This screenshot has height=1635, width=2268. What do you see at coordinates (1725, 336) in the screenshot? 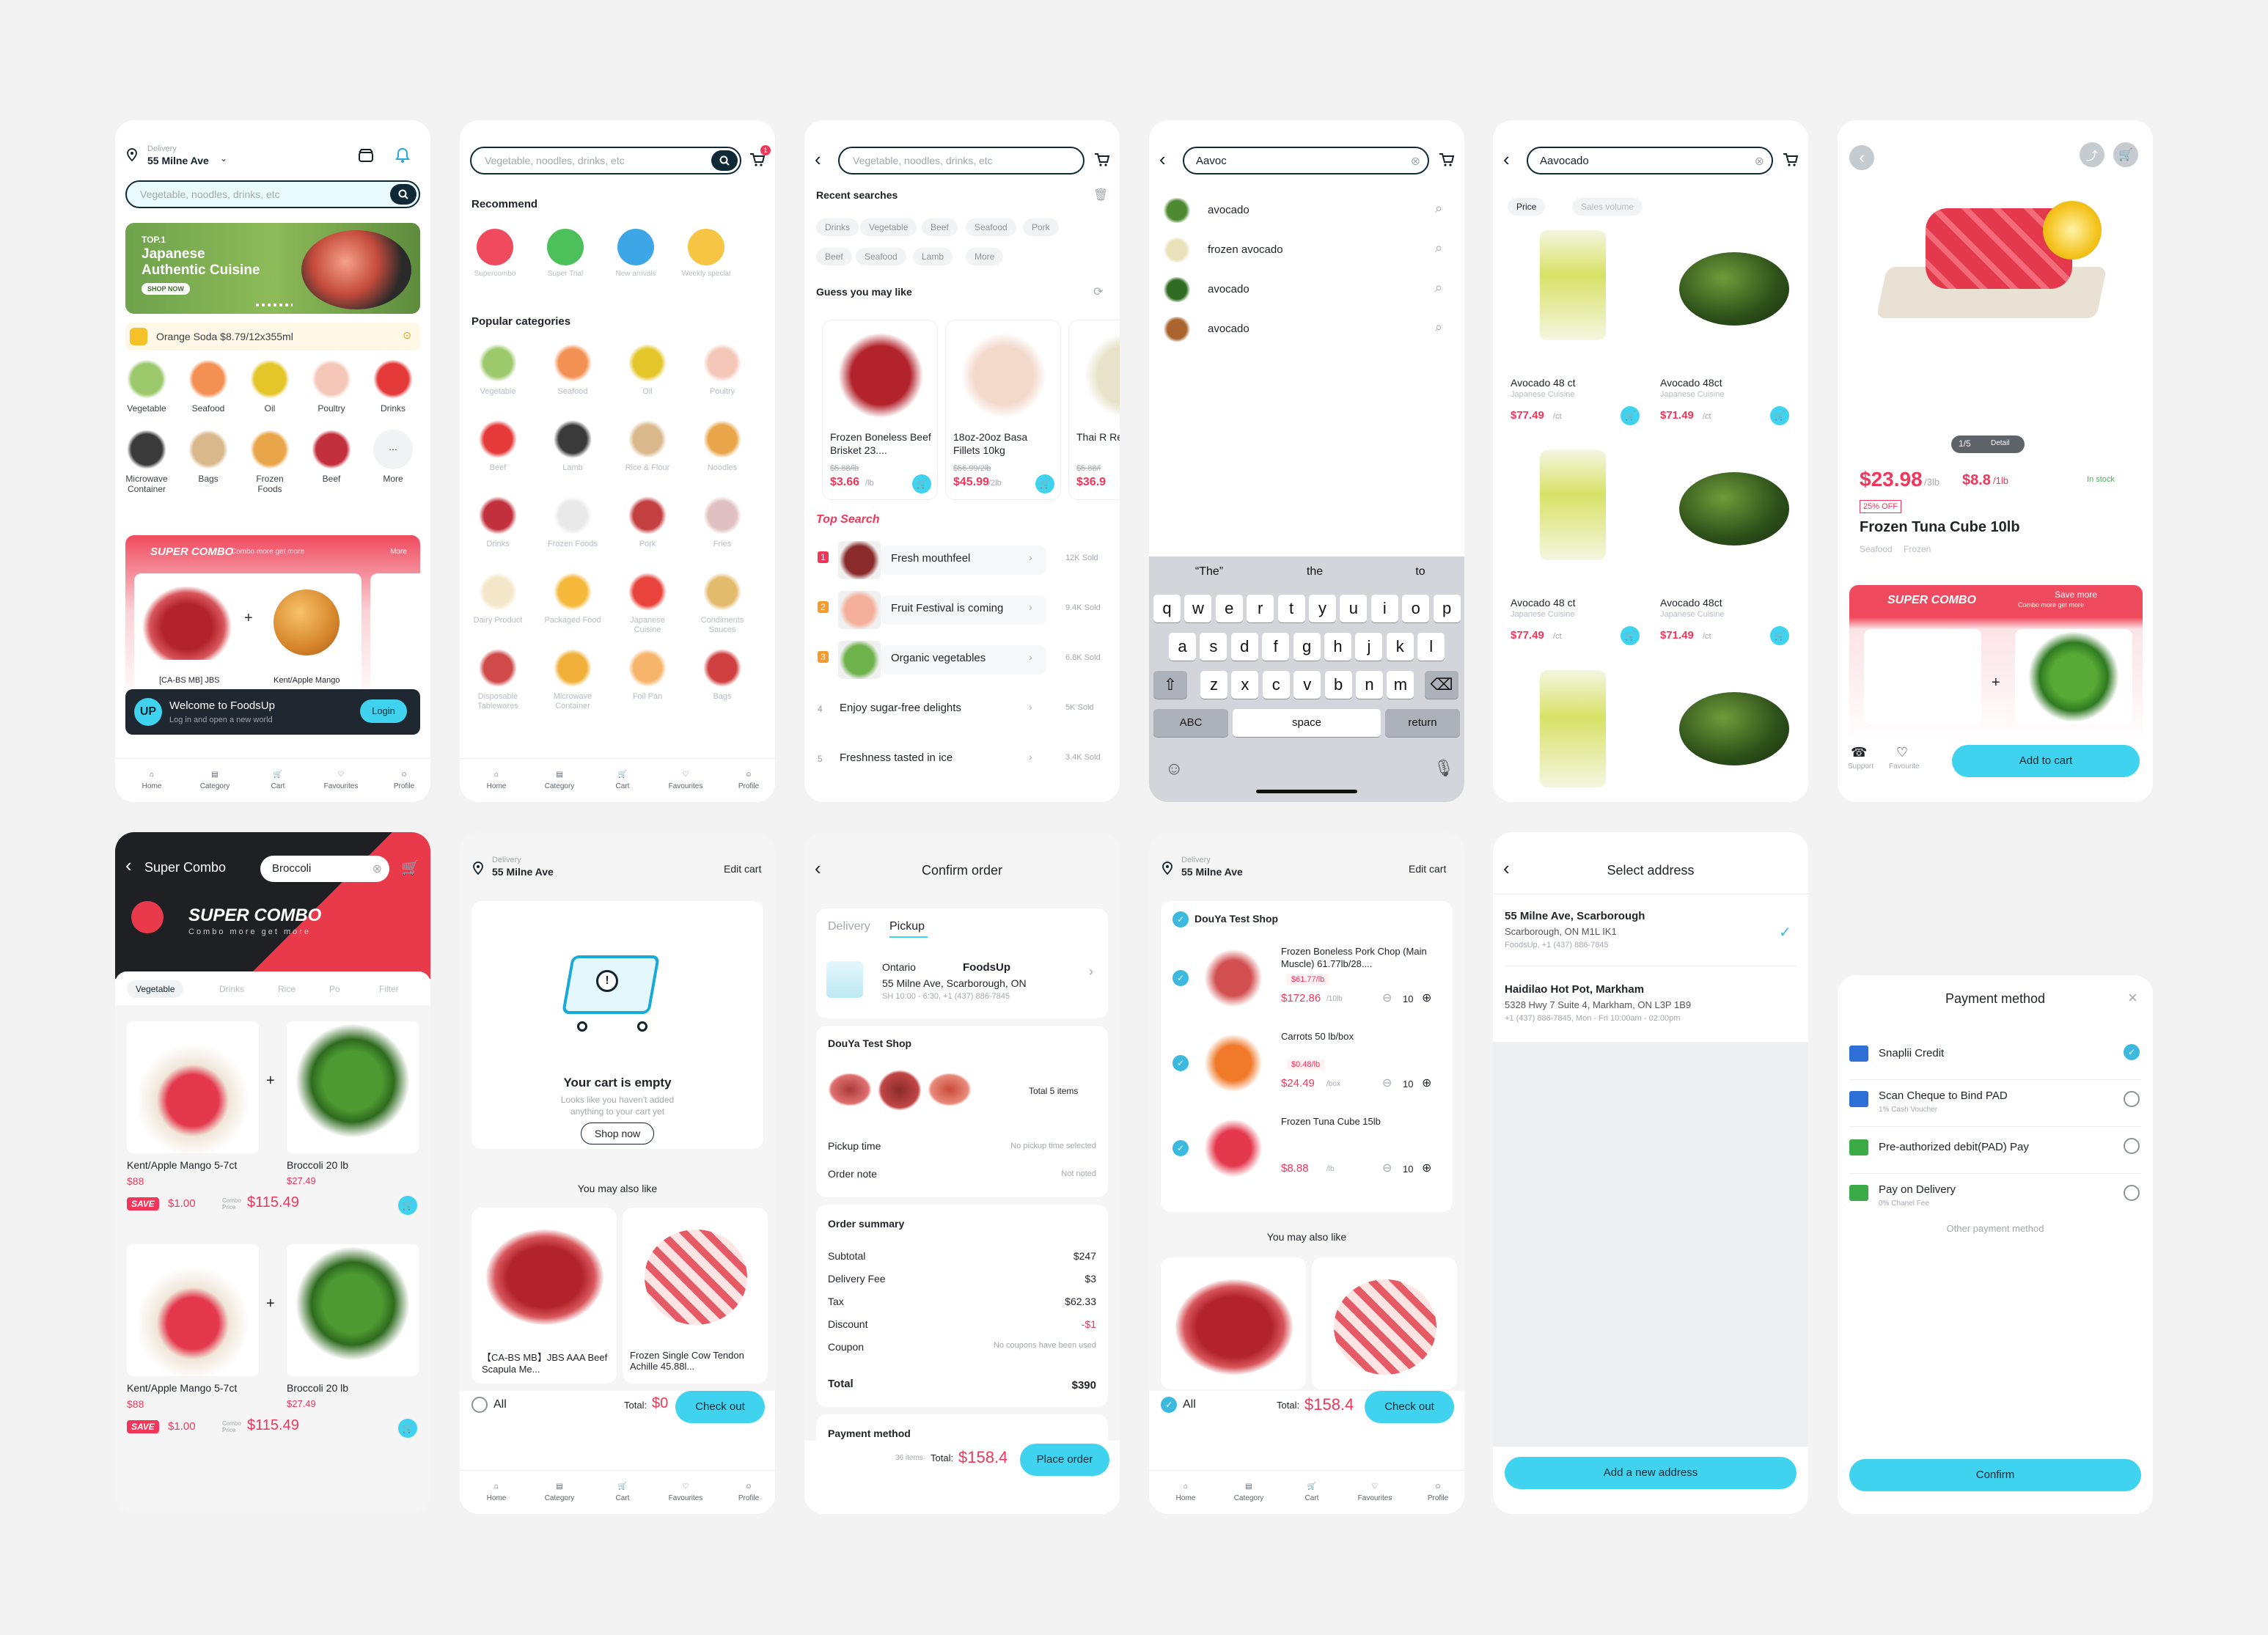
I see `result-card: Avocado 48ct Japanese Cuisine $71.49/ct 🛒` at bounding box center [1725, 336].